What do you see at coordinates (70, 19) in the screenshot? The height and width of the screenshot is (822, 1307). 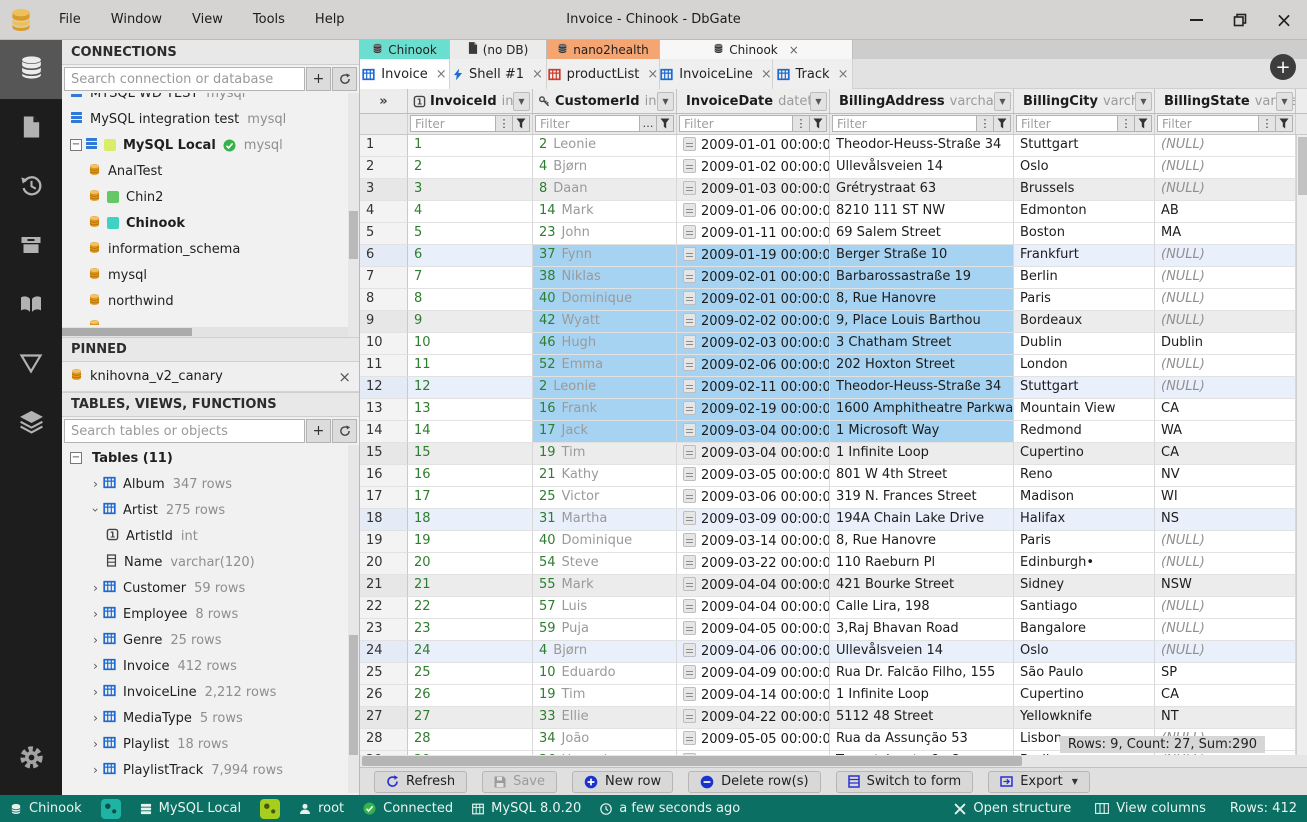 I see `menu-file: File` at bounding box center [70, 19].